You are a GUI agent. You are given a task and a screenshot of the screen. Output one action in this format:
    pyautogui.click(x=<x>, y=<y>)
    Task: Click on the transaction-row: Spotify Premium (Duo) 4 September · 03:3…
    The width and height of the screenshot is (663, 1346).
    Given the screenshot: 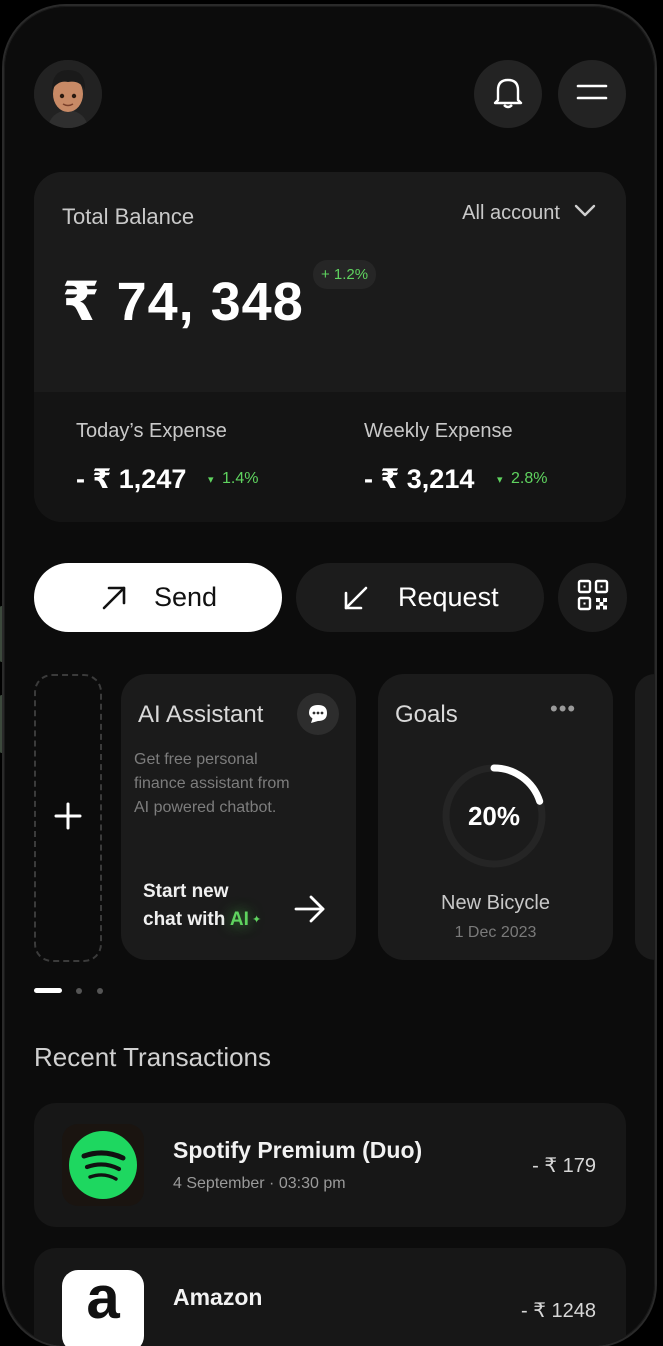 What is the action you would take?
    pyautogui.click(x=330, y=1165)
    